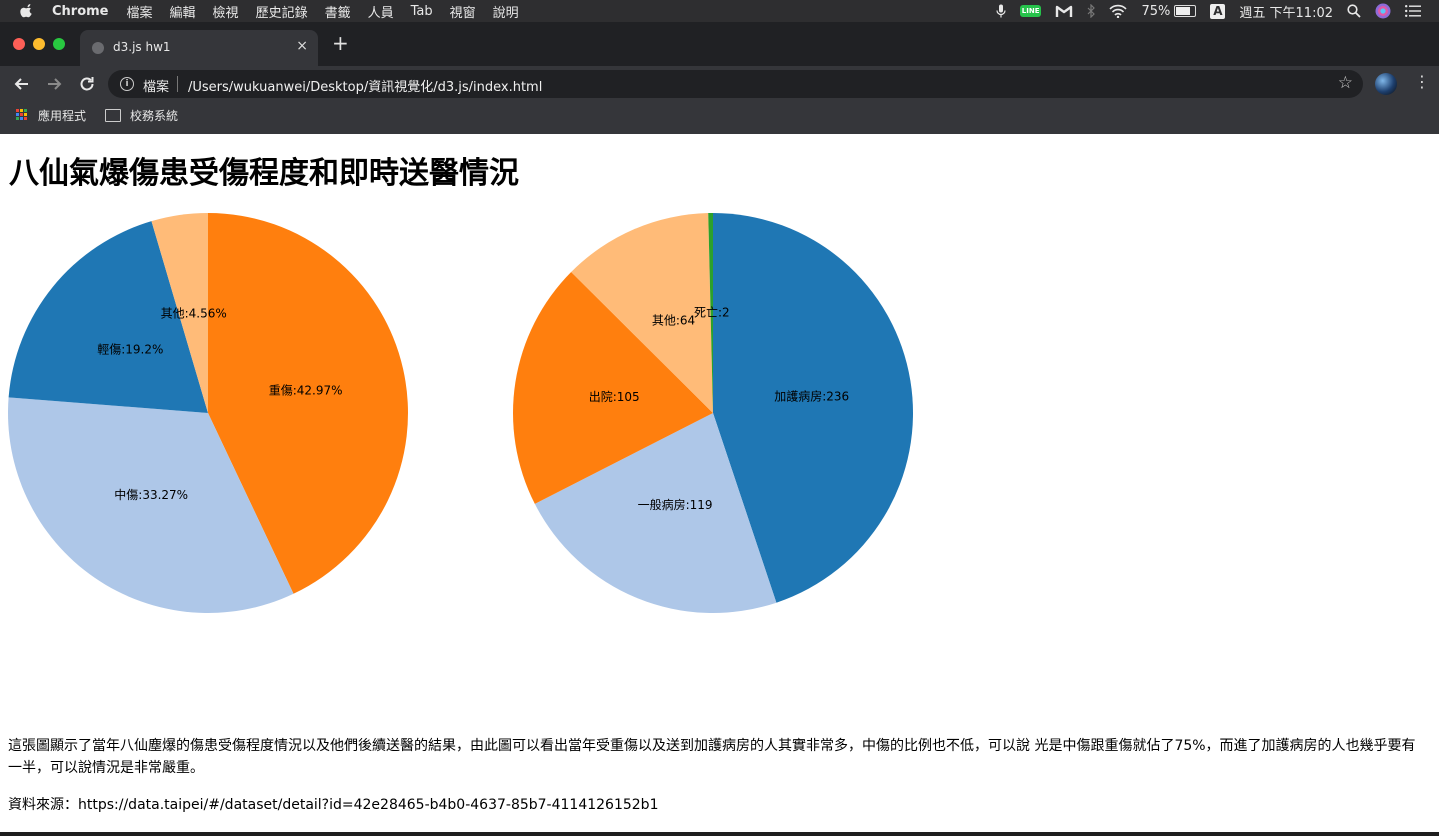 This screenshot has width=1439, height=836. What do you see at coordinates (719, 44) in the screenshot?
I see `tab-strip: d3.js hw1 × +` at bounding box center [719, 44].